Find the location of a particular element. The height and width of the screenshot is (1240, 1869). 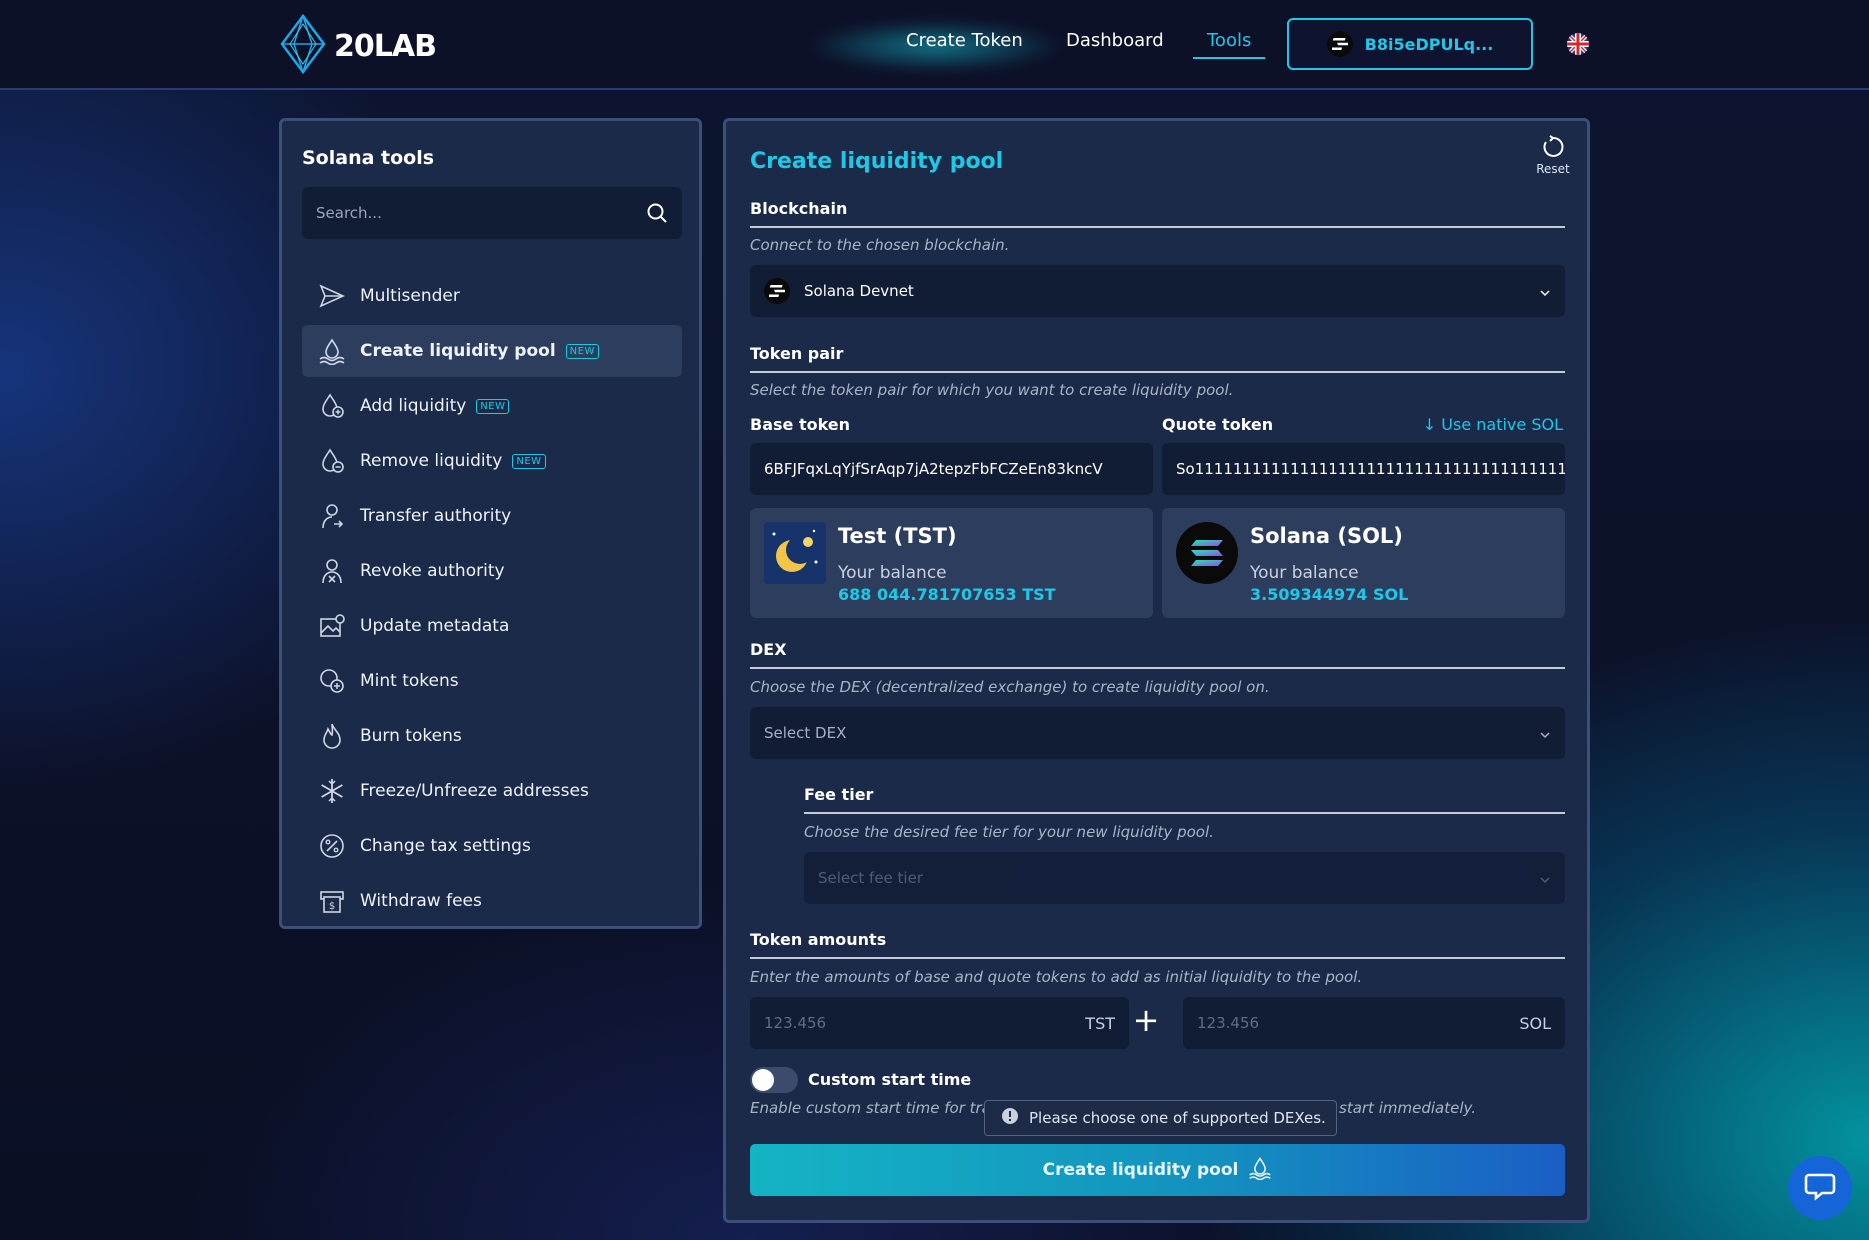

reset-button: Reset is located at coordinates (1553, 155).